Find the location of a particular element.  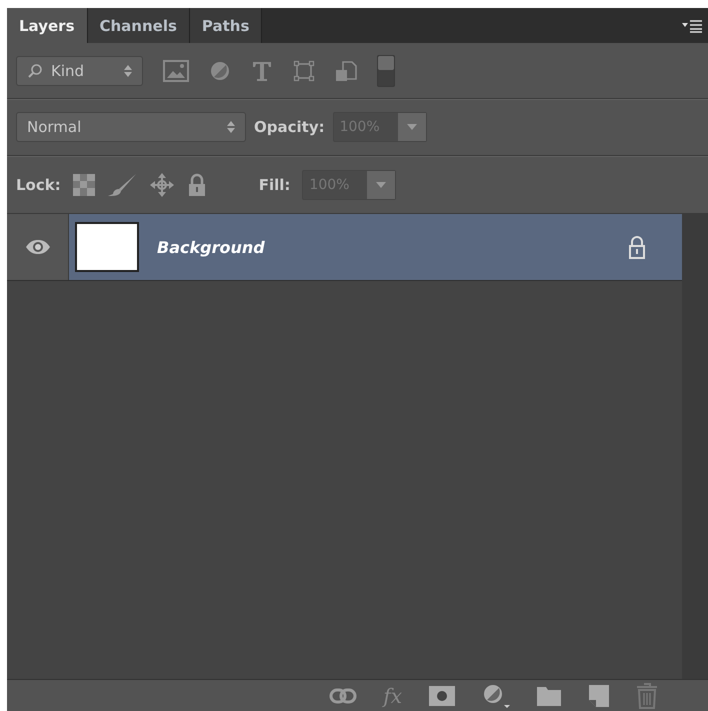

checkerboard-icon is located at coordinates (83, 185).